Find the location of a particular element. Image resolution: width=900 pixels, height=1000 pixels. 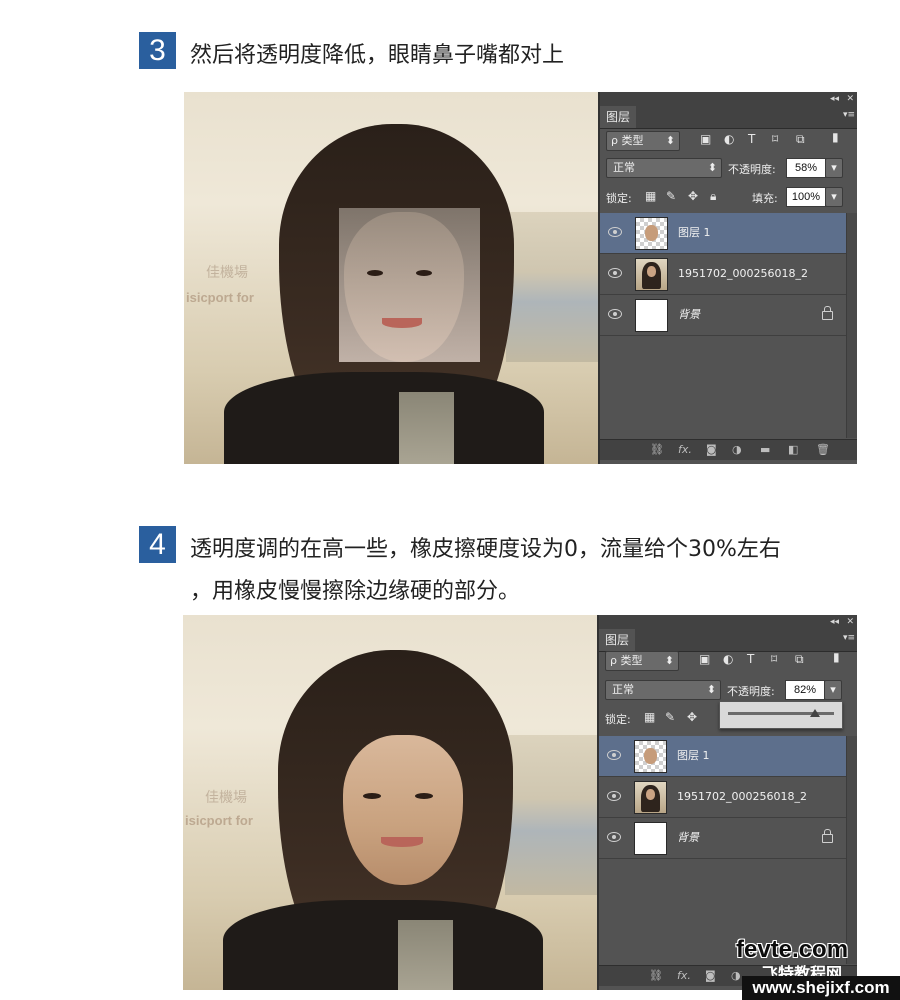

new-layer-icon: ◧ is located at coordinates (793, 450).